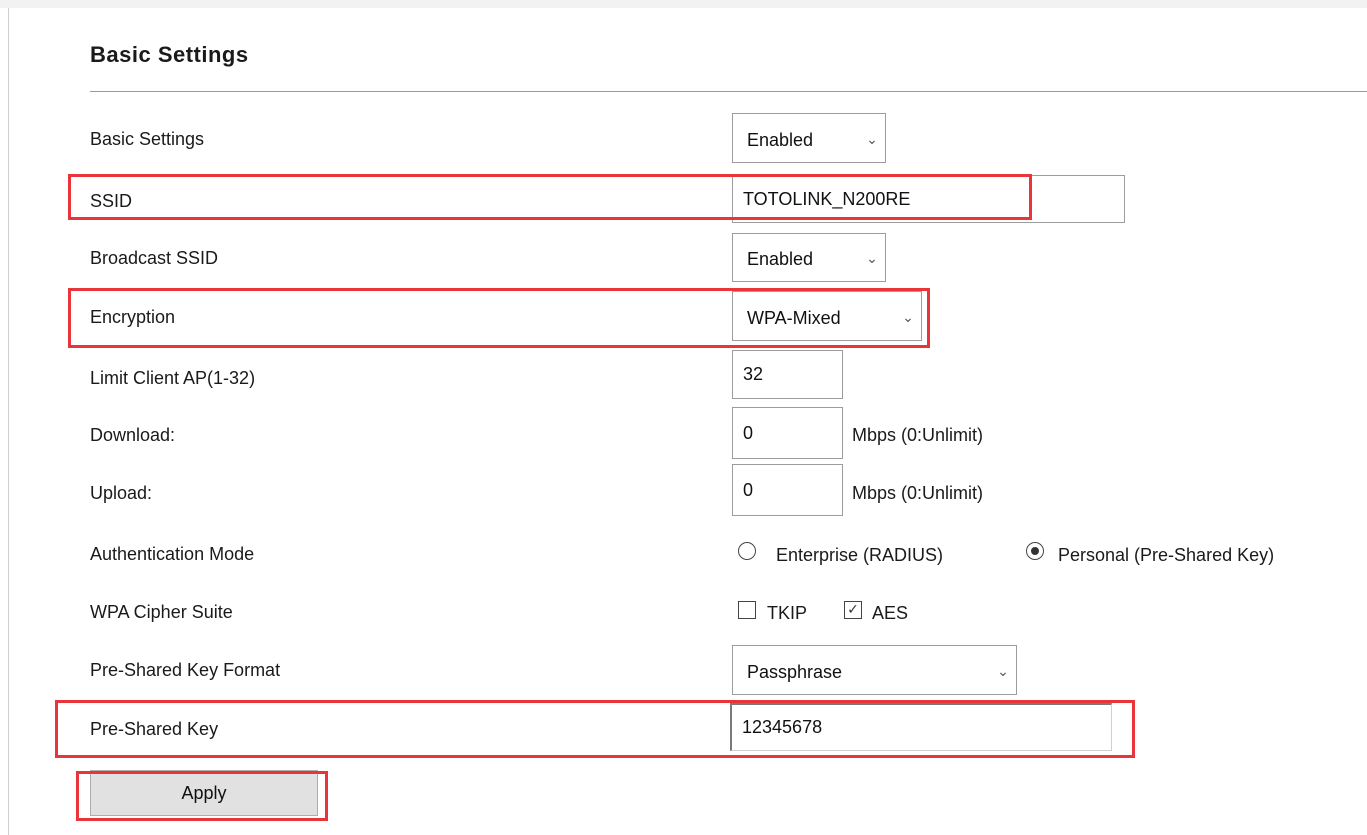  I want to click on upload-input: 0, so click(787, 490).